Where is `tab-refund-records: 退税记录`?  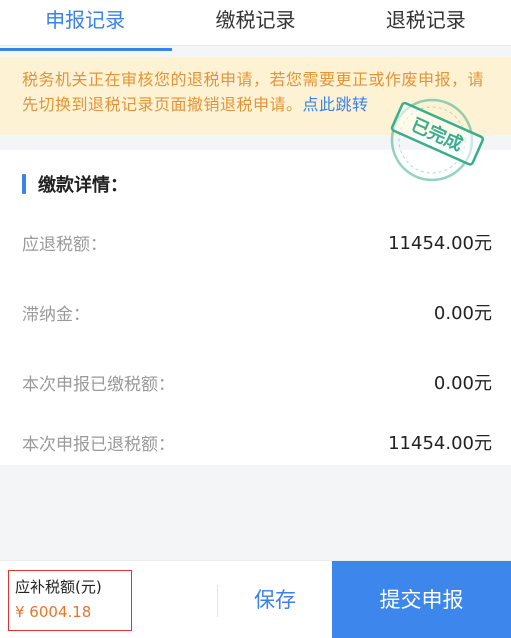
tab-refund-records: 退税记录 is located at coordinates (426, 22).